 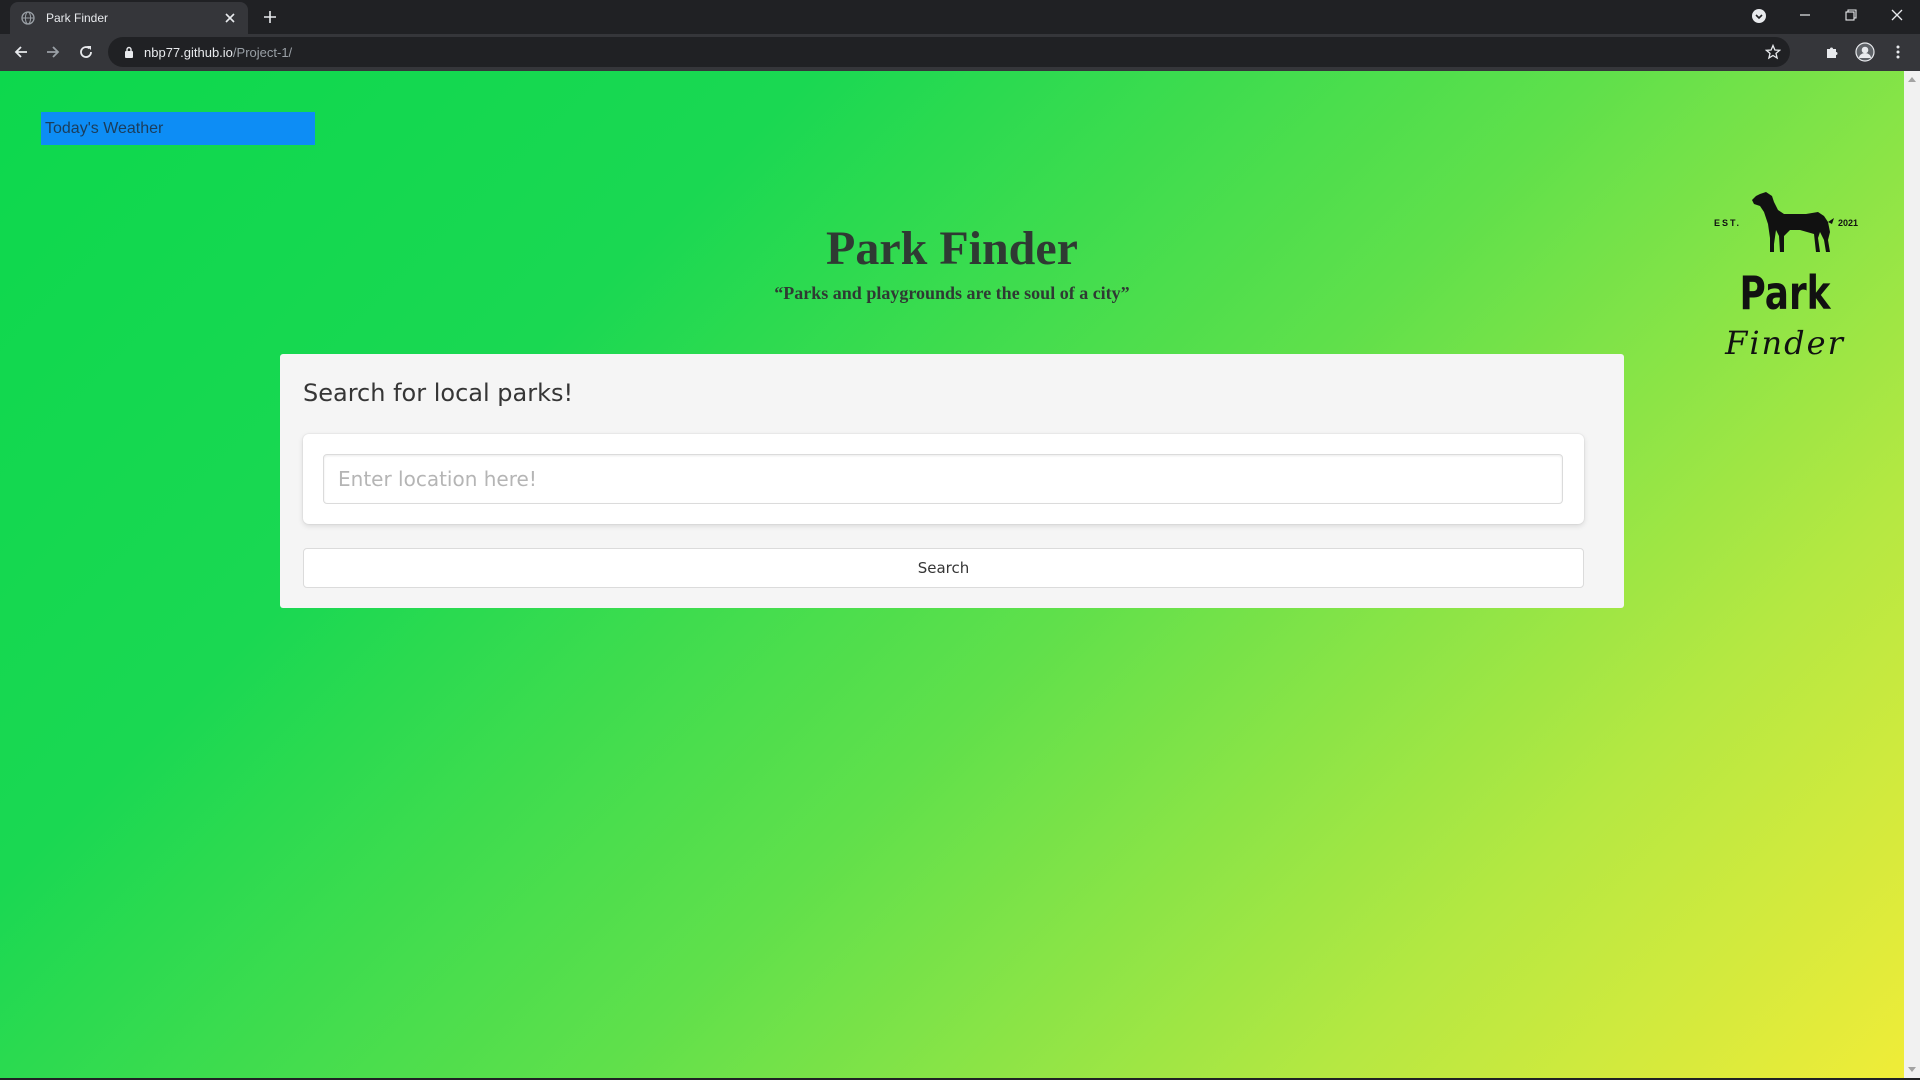 I want to click on todays-weather-button: Today's Weather, so click(x=178, y=128).